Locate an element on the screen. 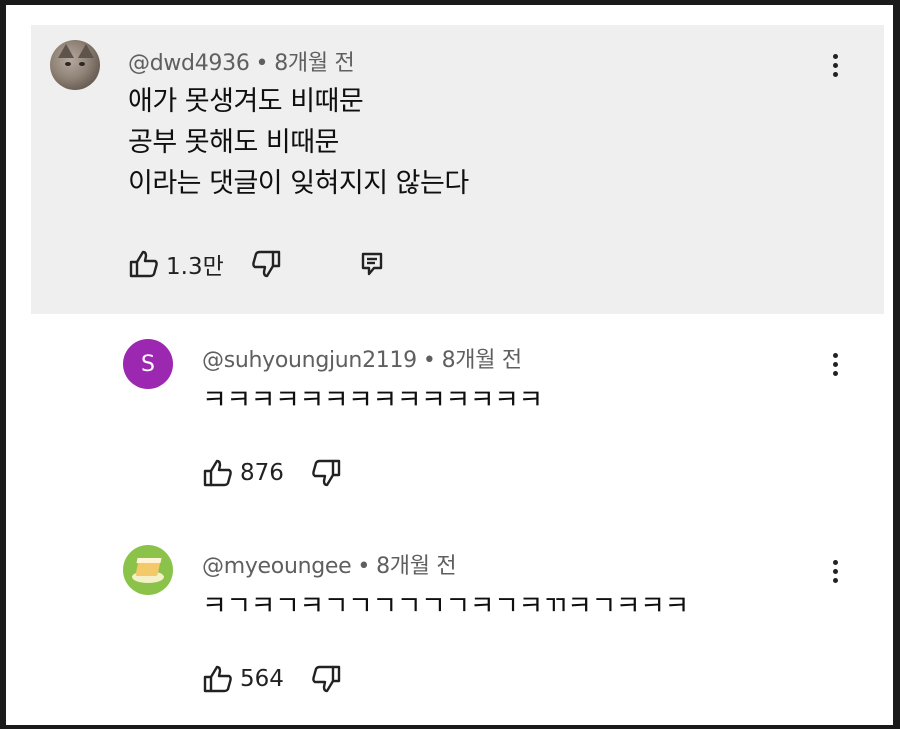 This screenshot has height=729, width=900. comment-actions: 1.3만 is located at coordinates (256, 264).